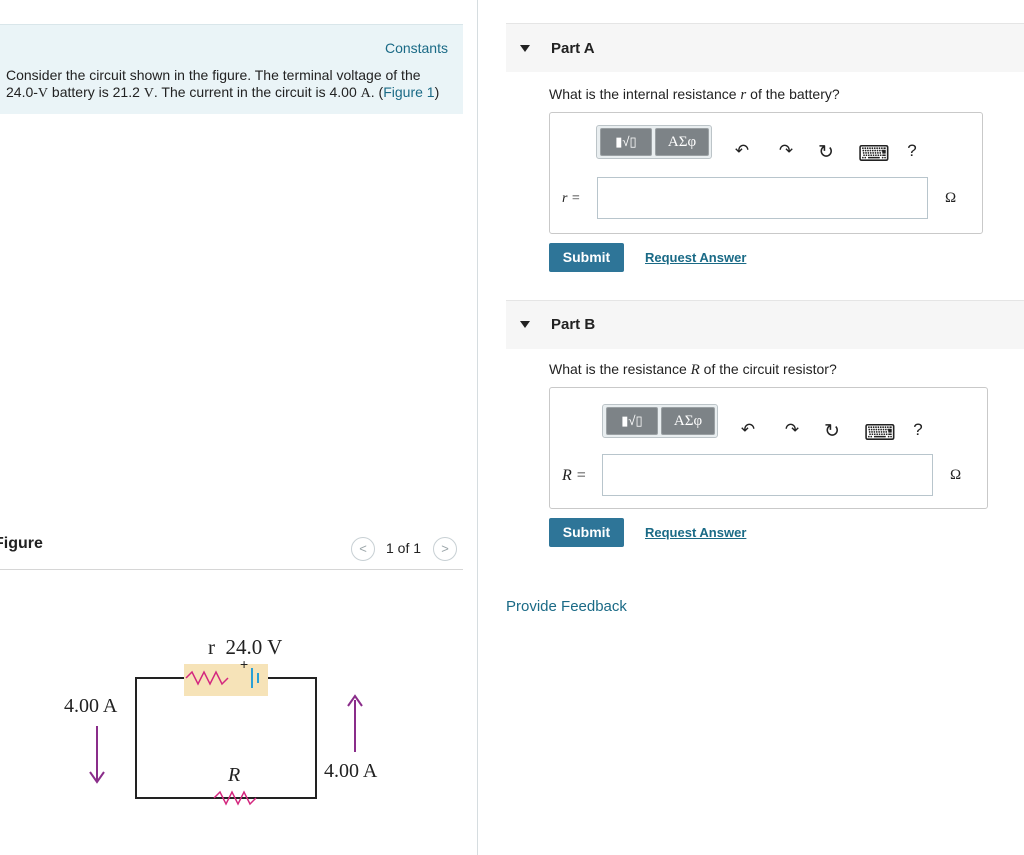 This screenshot has height=855, width=1024. Describe the element at coordinates (695, 532) in the screenshot. I see `part-b-request-answer-link: Request Answer` at that location.